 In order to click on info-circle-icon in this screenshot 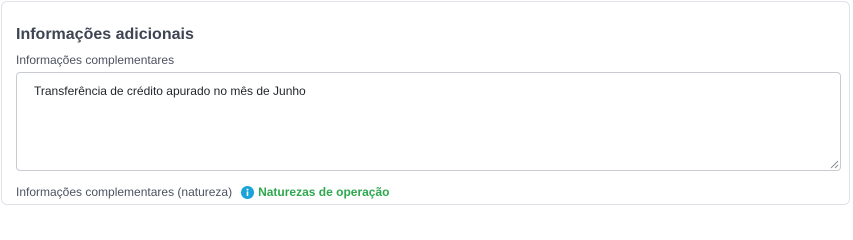, I will do `click(248, 192)`.